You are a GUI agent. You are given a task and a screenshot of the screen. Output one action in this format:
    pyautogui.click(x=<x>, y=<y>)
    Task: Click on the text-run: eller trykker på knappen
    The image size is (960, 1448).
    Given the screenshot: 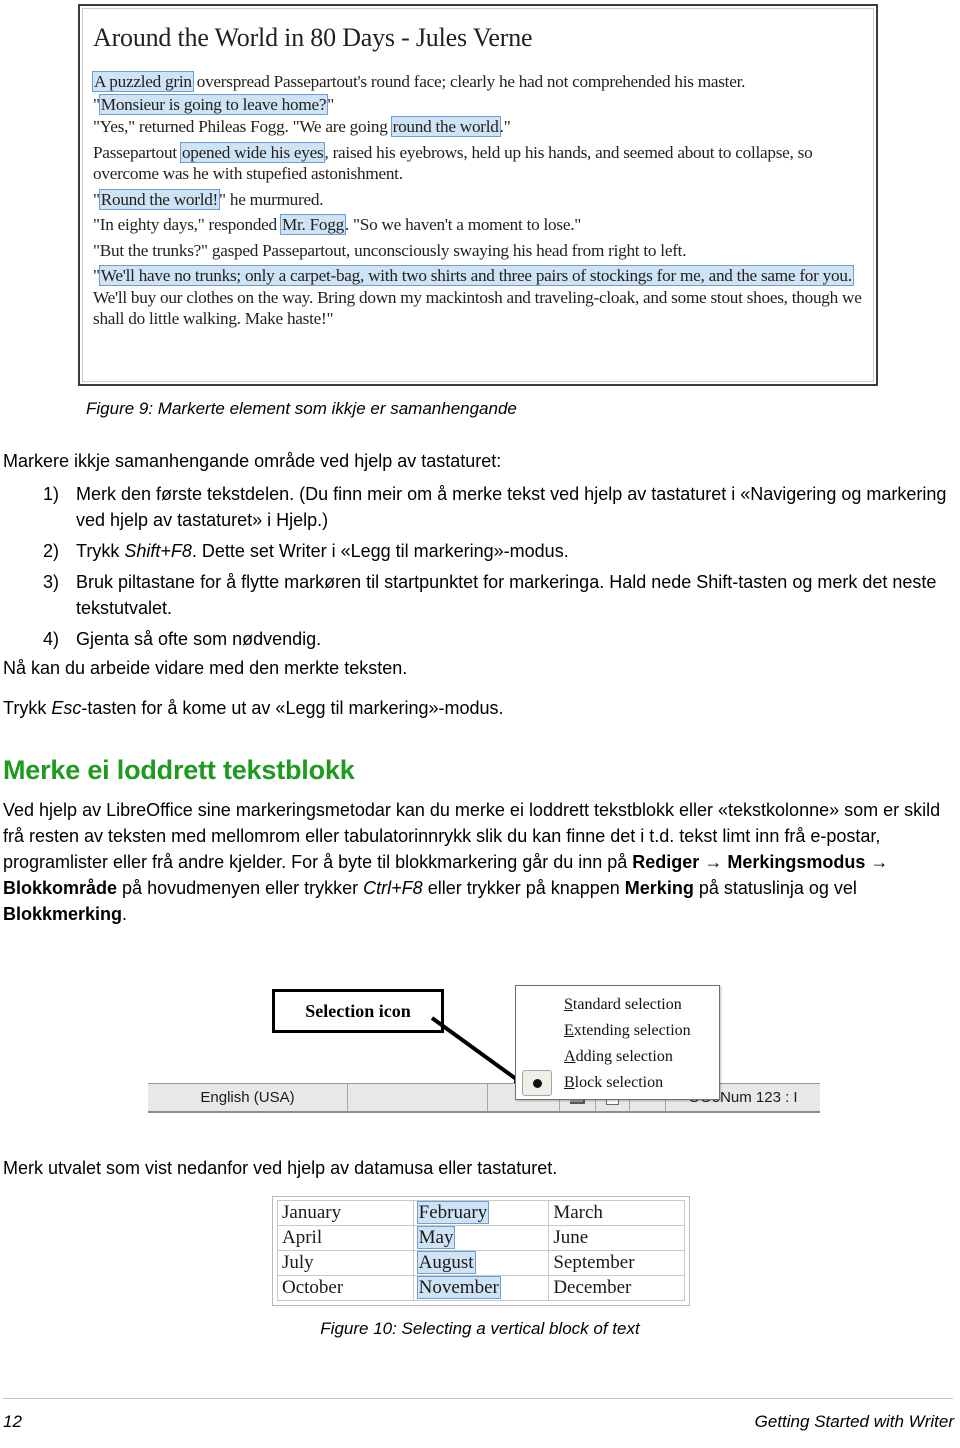 What is the action you would take?
    pyautogui.click(x=523, y=888)
    